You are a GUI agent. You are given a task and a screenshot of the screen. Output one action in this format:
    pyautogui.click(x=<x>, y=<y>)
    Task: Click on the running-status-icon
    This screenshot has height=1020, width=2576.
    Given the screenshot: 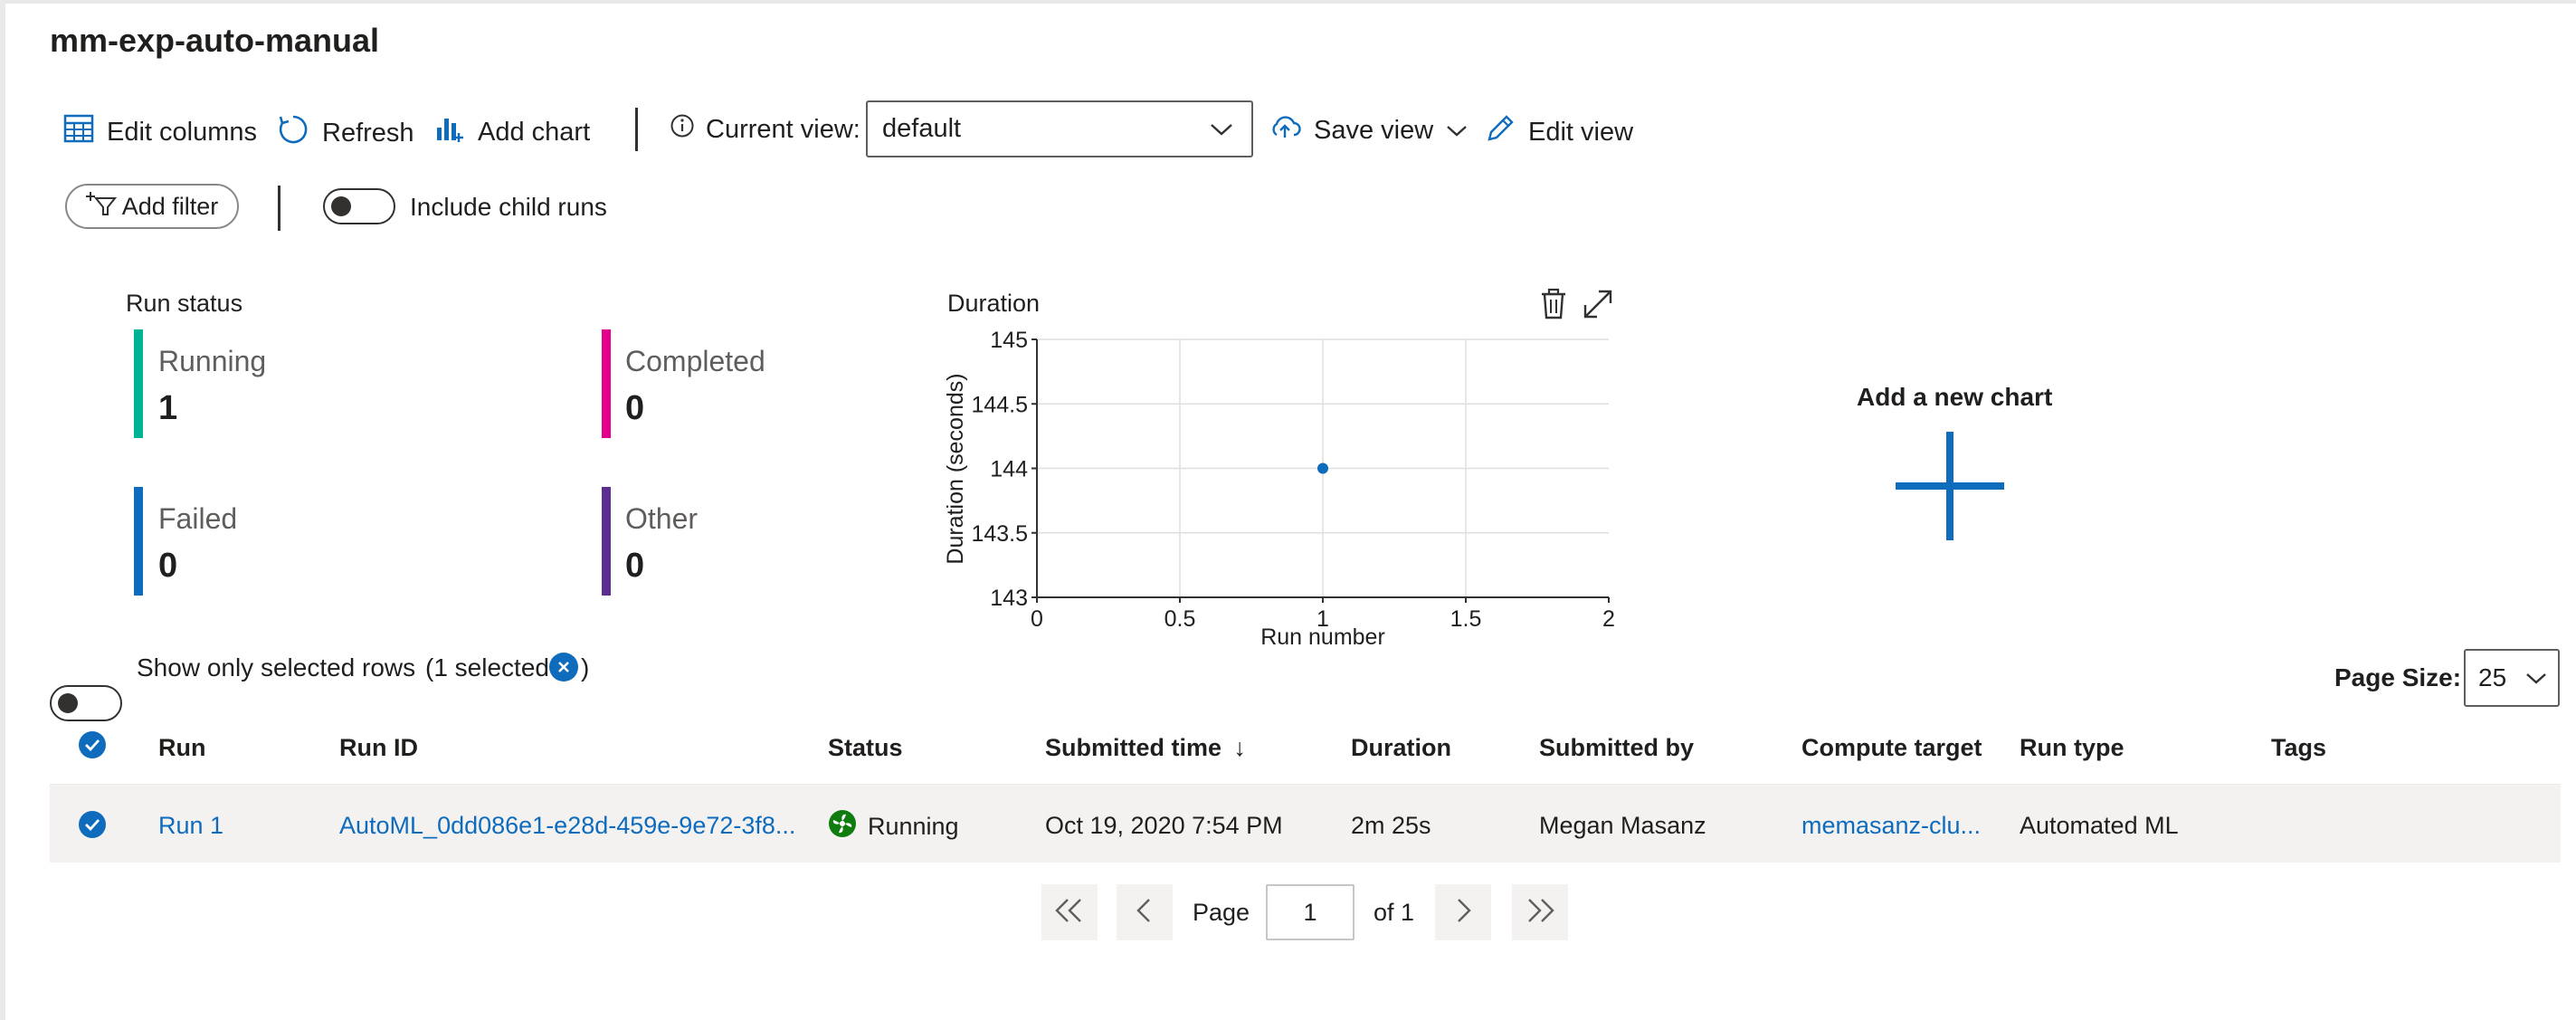 What is the action you would take?
    pyautogui.click(x=843, y=826)
    